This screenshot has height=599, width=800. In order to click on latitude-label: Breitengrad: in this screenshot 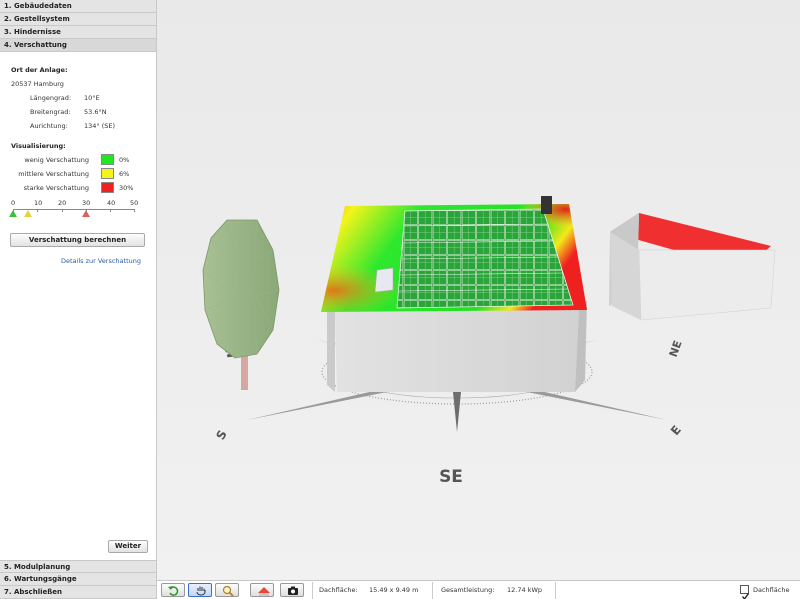, I will do `click(50, 112)`.